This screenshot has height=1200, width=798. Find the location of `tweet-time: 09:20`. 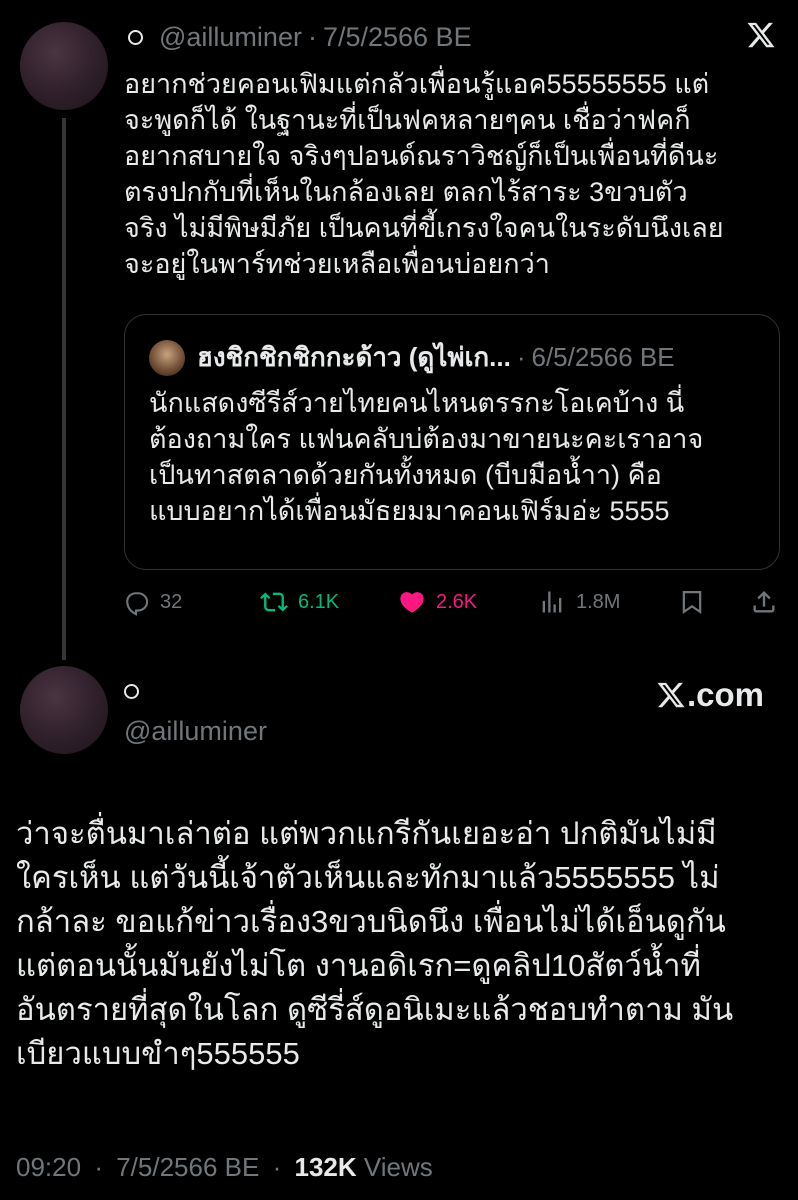

tweet-time: 09:20 is located at coordinates (48, 1167).